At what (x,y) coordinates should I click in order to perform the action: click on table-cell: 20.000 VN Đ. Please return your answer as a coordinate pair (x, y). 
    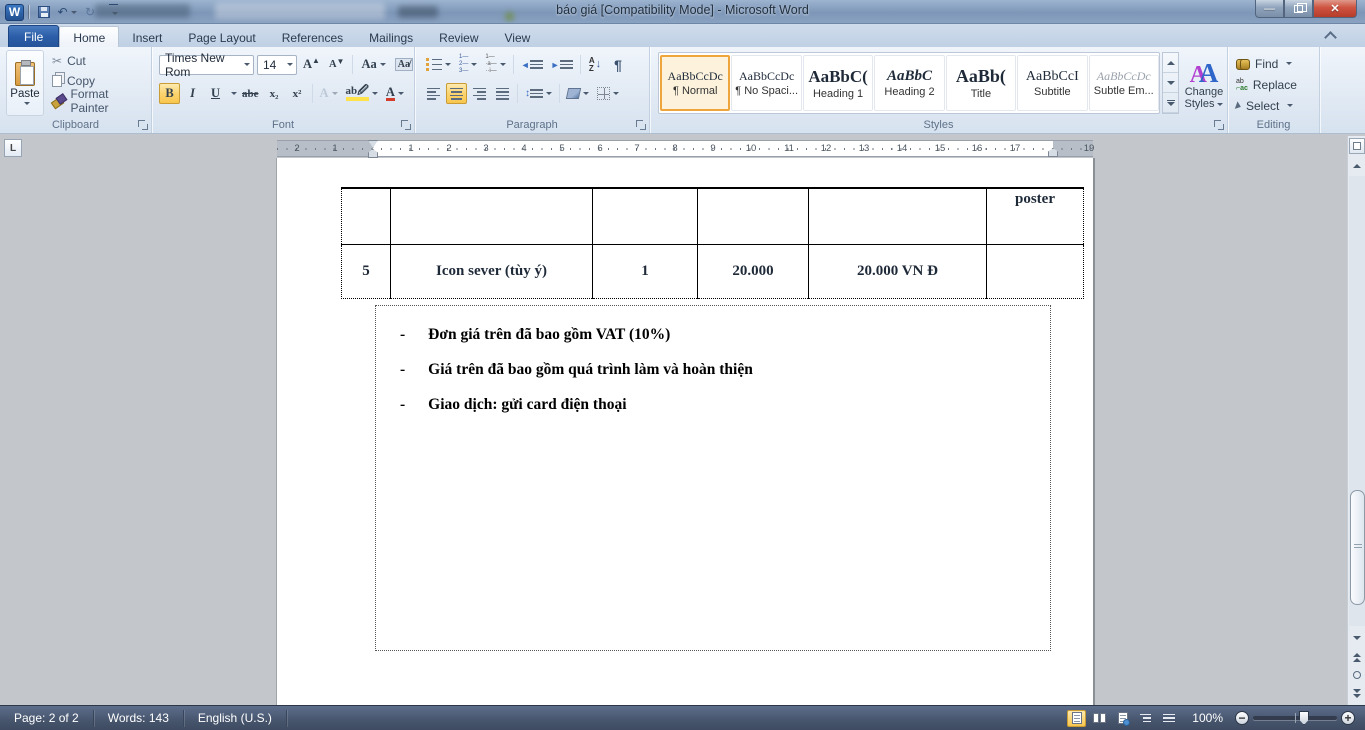
    Looking at the image, I should click on (897, 271).